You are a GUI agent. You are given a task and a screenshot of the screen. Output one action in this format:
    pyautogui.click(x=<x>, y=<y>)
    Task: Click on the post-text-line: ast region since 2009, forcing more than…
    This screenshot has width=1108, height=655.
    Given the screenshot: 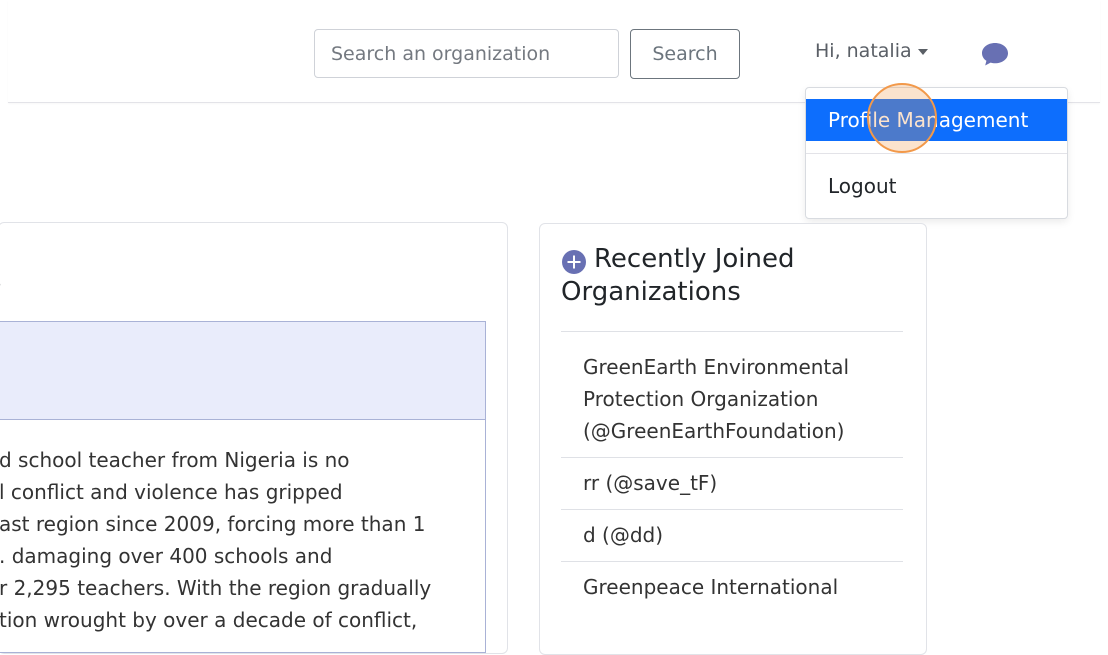 What is the action you would take?
    pyautogui.click(x=213, y=524)
    